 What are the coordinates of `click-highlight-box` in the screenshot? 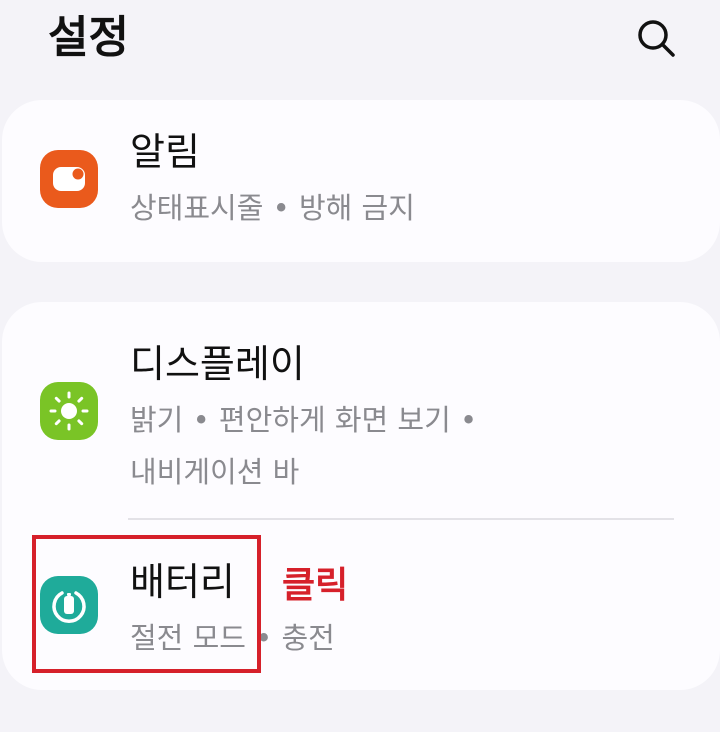 It's located at (146, 604).